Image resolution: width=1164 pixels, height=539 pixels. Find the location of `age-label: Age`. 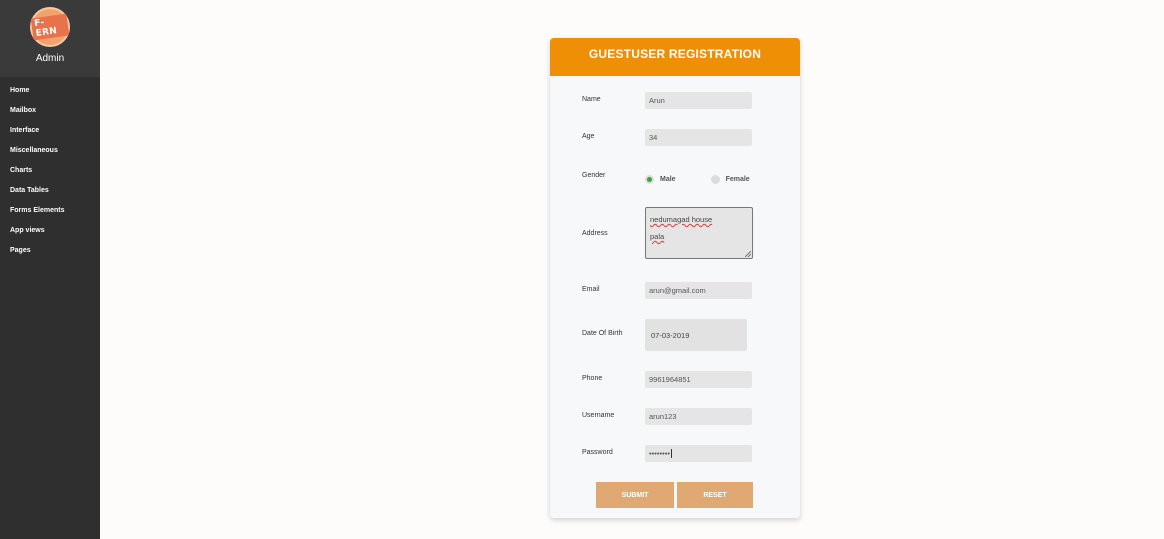

age-label: Age is located at coordinates (588, 136).